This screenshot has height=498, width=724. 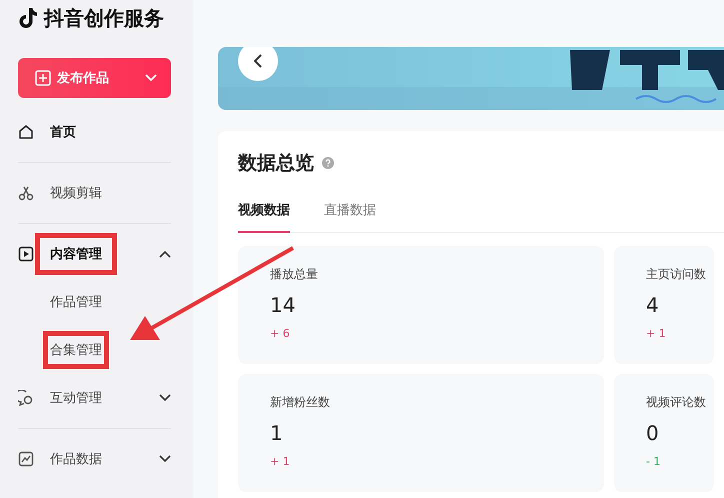 What do you see at coordinates (653, 305) in the screenshot?
I see `stat-value: 4` at bounding box center [653, 305].